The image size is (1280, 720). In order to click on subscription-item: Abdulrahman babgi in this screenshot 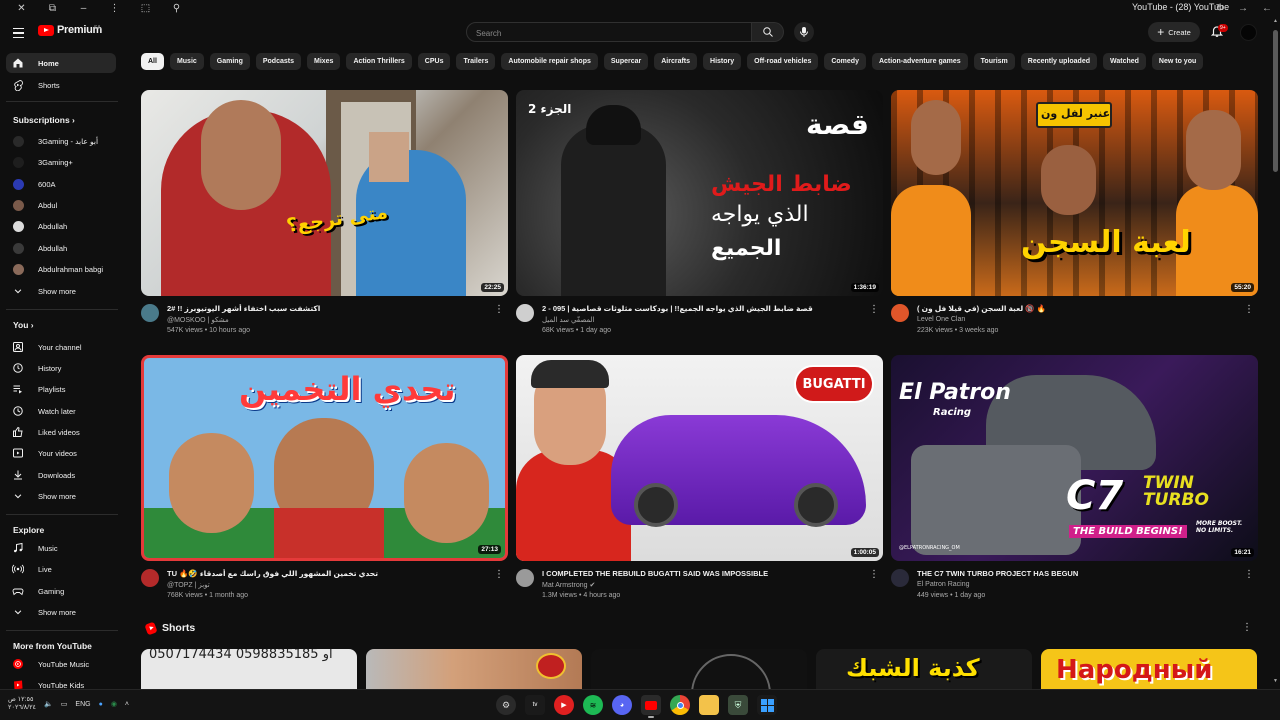, I will do `click(61, 269)`.